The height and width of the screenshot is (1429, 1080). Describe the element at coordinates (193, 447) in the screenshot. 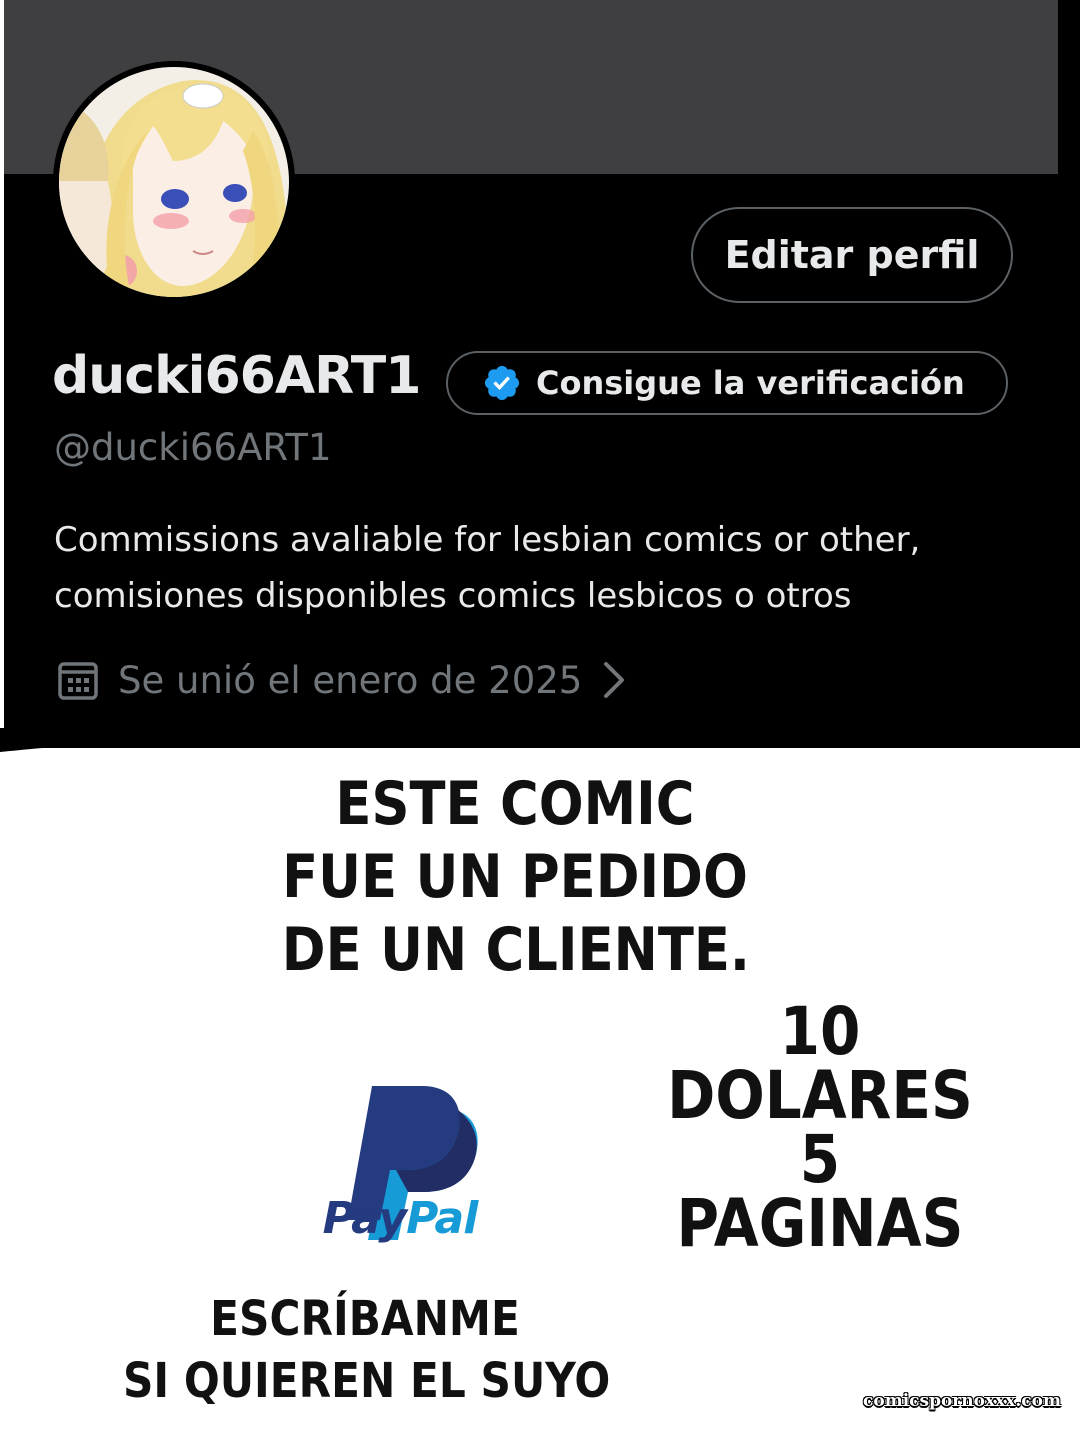

I see `user-handle: @ducki66ART1` at that location.